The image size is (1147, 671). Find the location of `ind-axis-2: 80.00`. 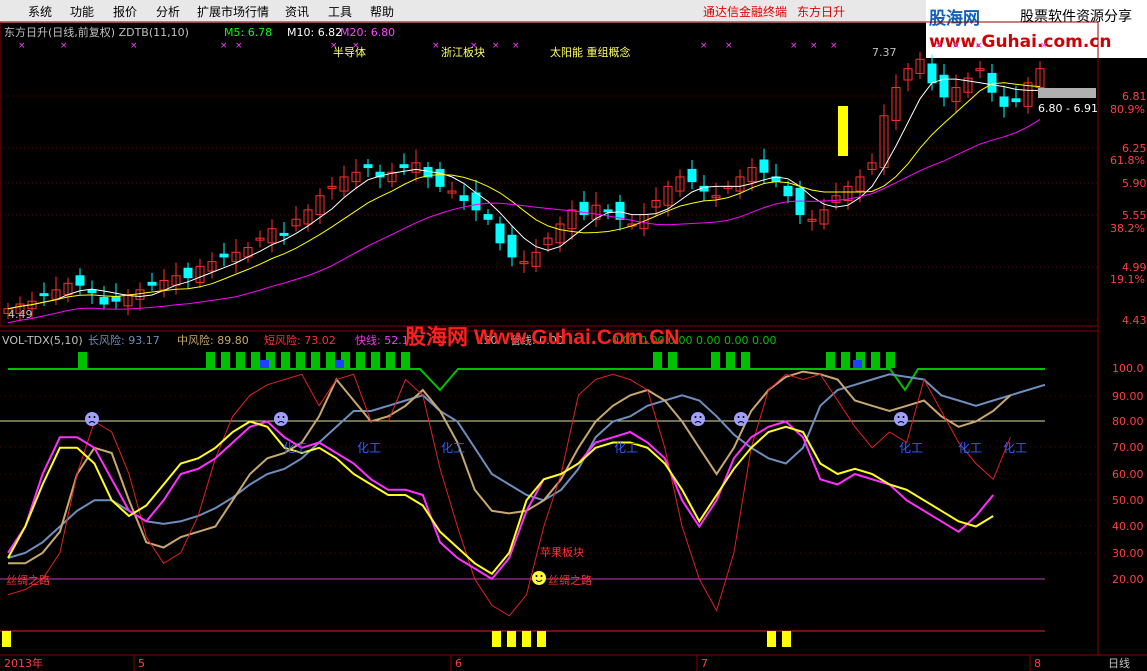

ind-axis-2: 80.00 is located at coordinates (1128, 421).